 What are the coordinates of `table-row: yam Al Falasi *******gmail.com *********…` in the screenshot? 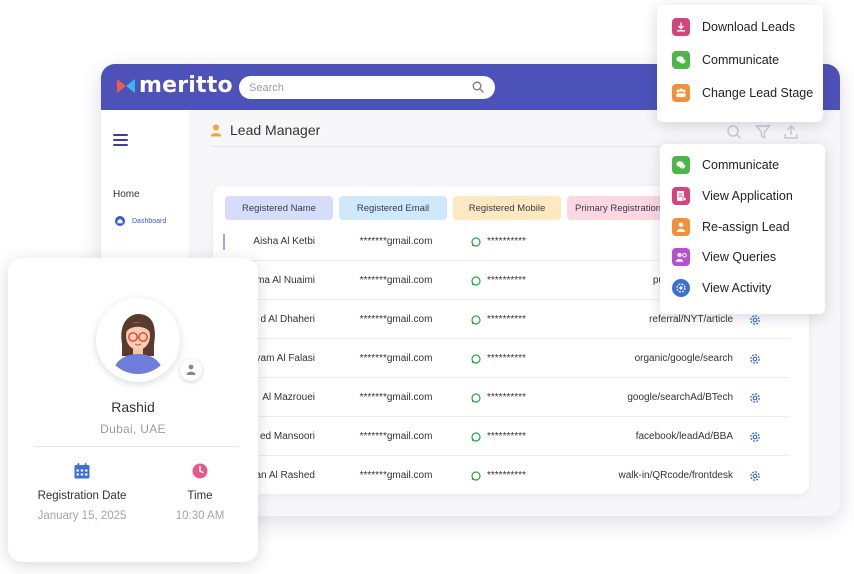 It's located at (511, 358).